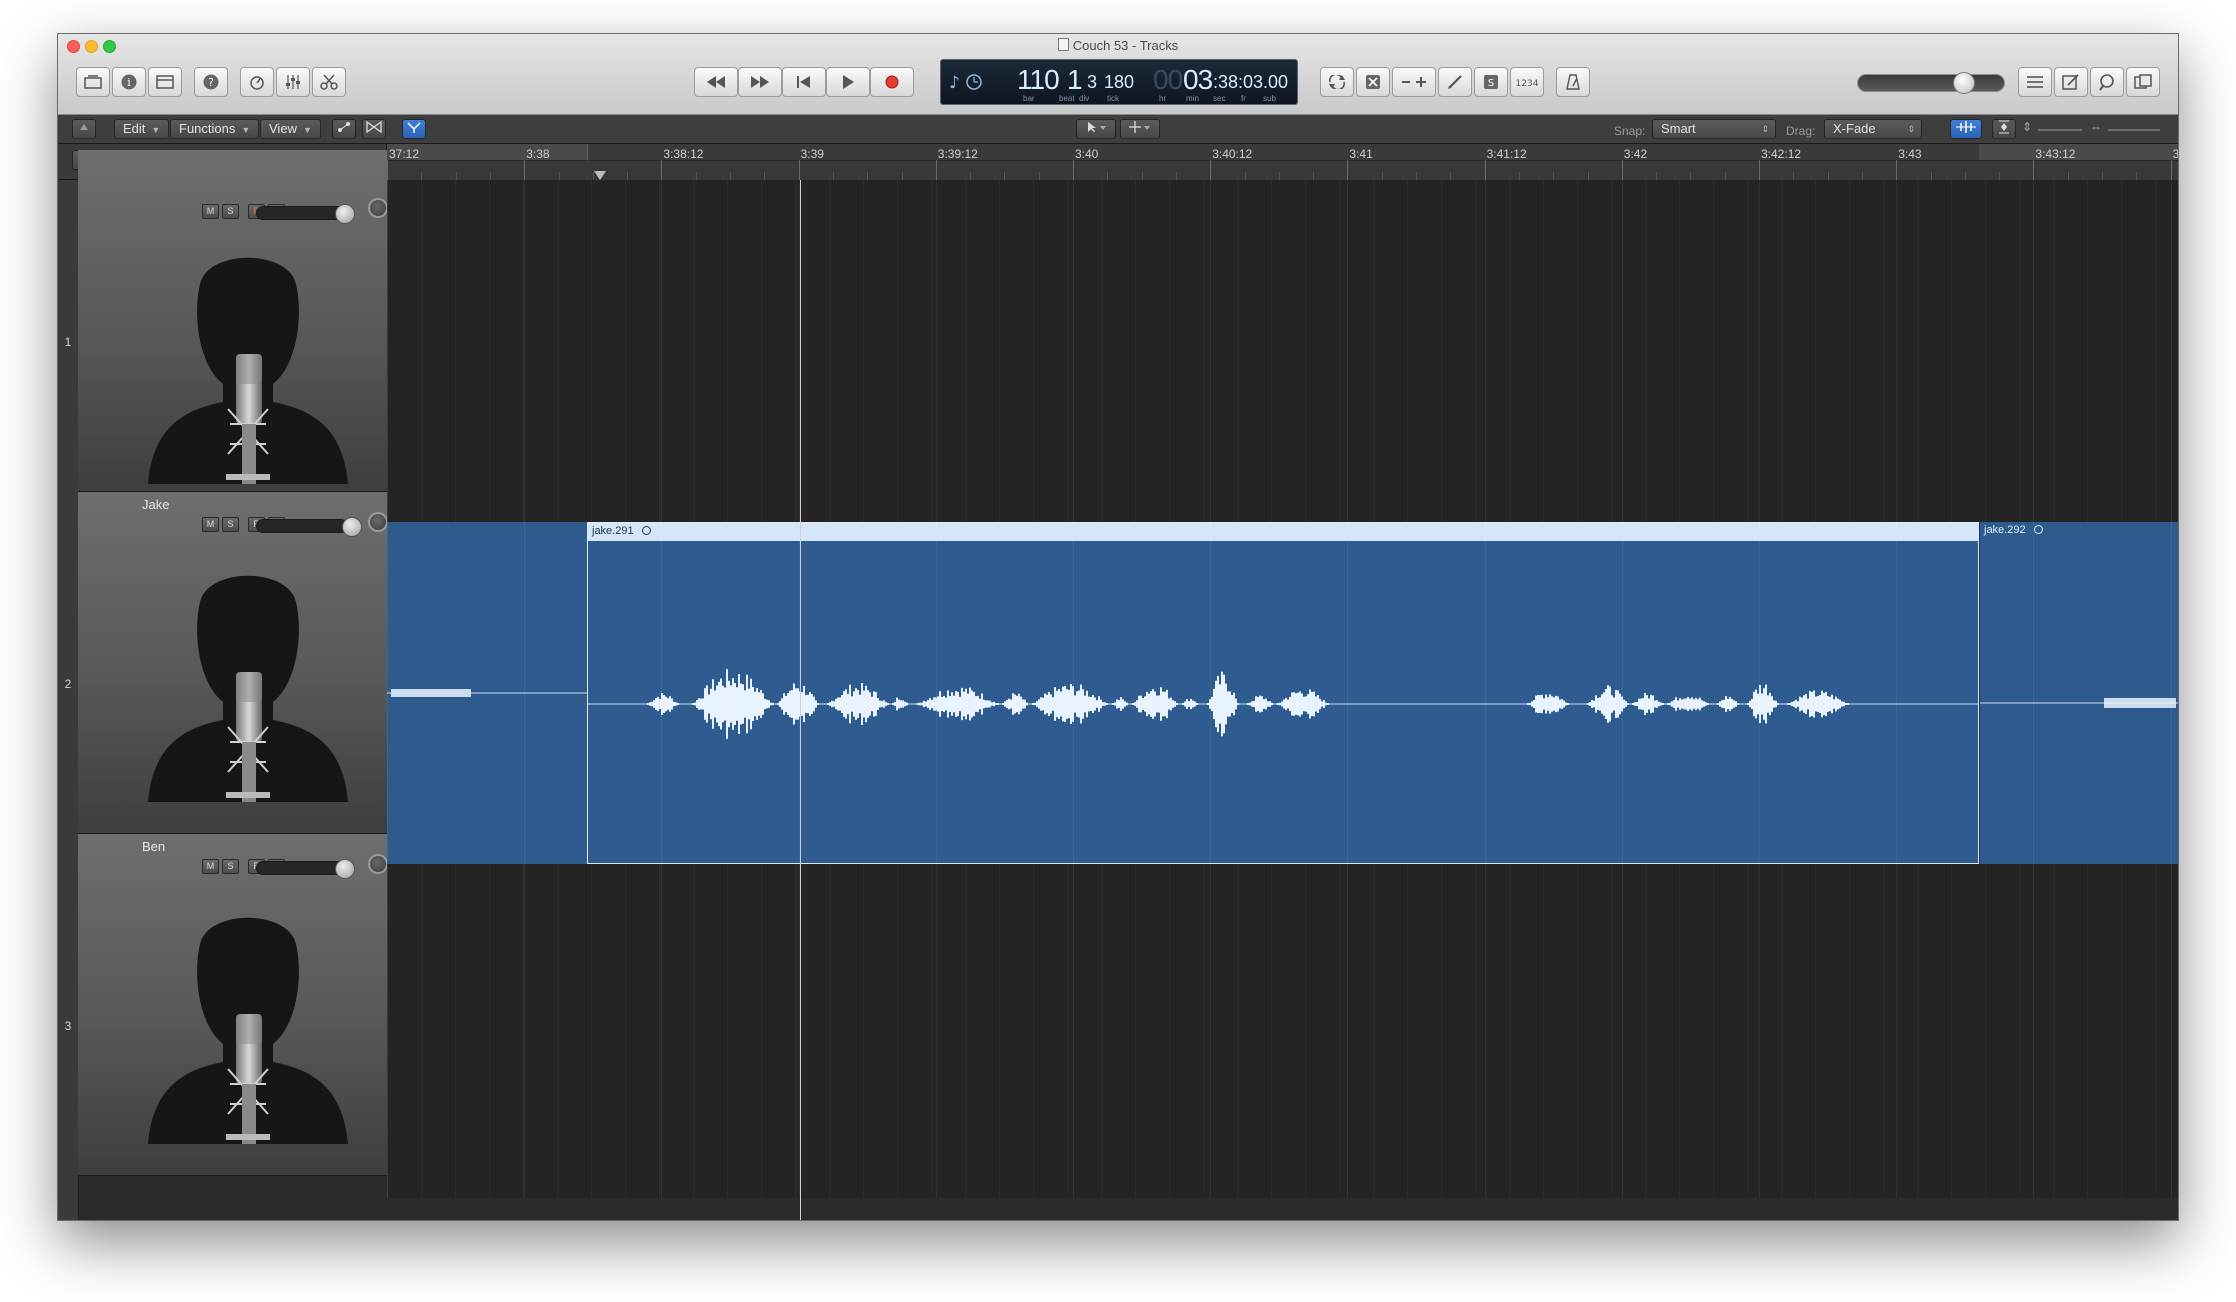 The image size is (2236, 1302). I want to click on editors-button, so click(329, 82).